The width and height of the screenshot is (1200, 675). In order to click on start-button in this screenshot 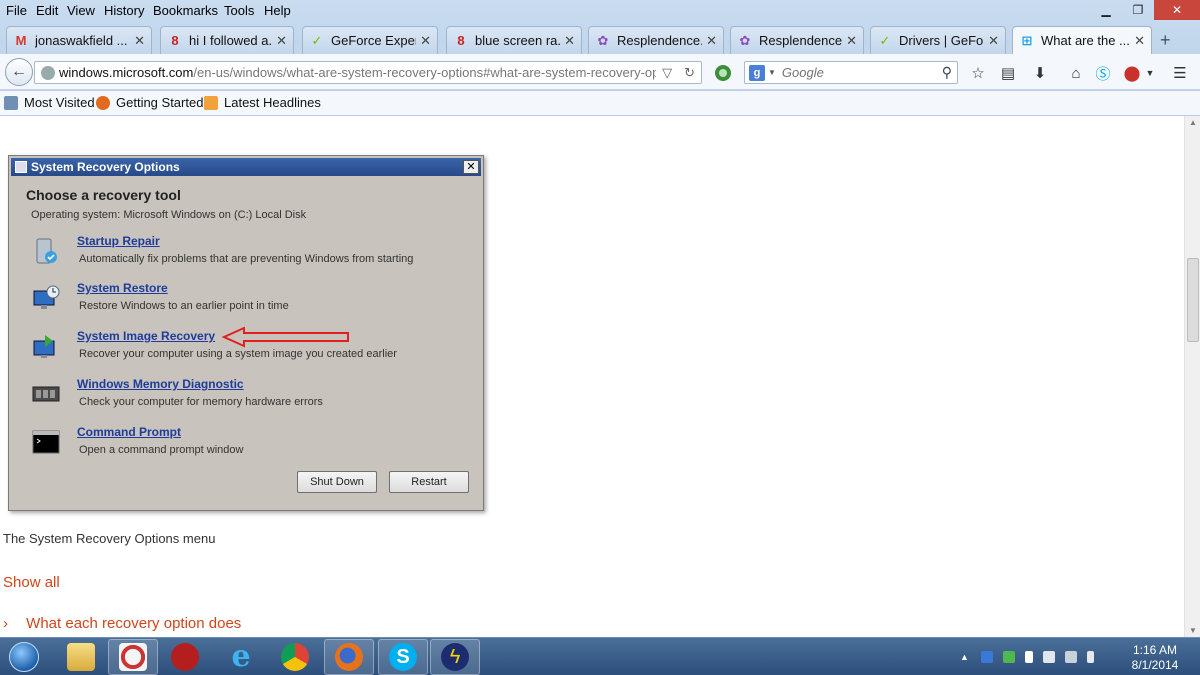, I will do `click(24, 657)`.